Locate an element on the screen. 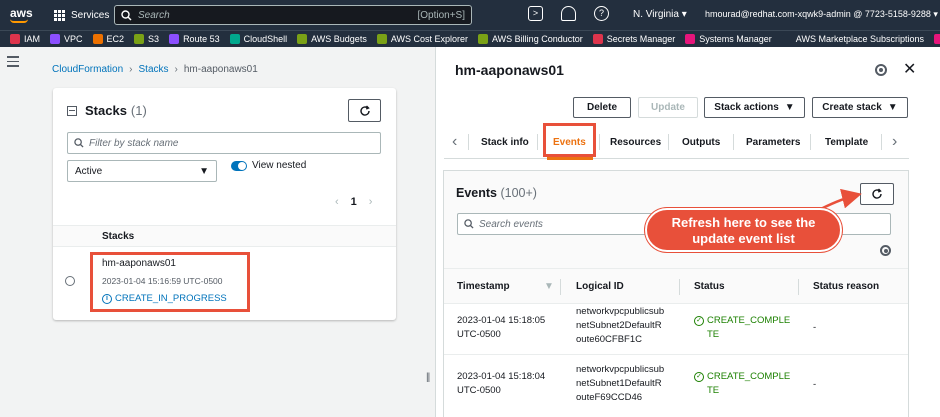  col-status-reason: Status reason is located at coordinates (846, 286).